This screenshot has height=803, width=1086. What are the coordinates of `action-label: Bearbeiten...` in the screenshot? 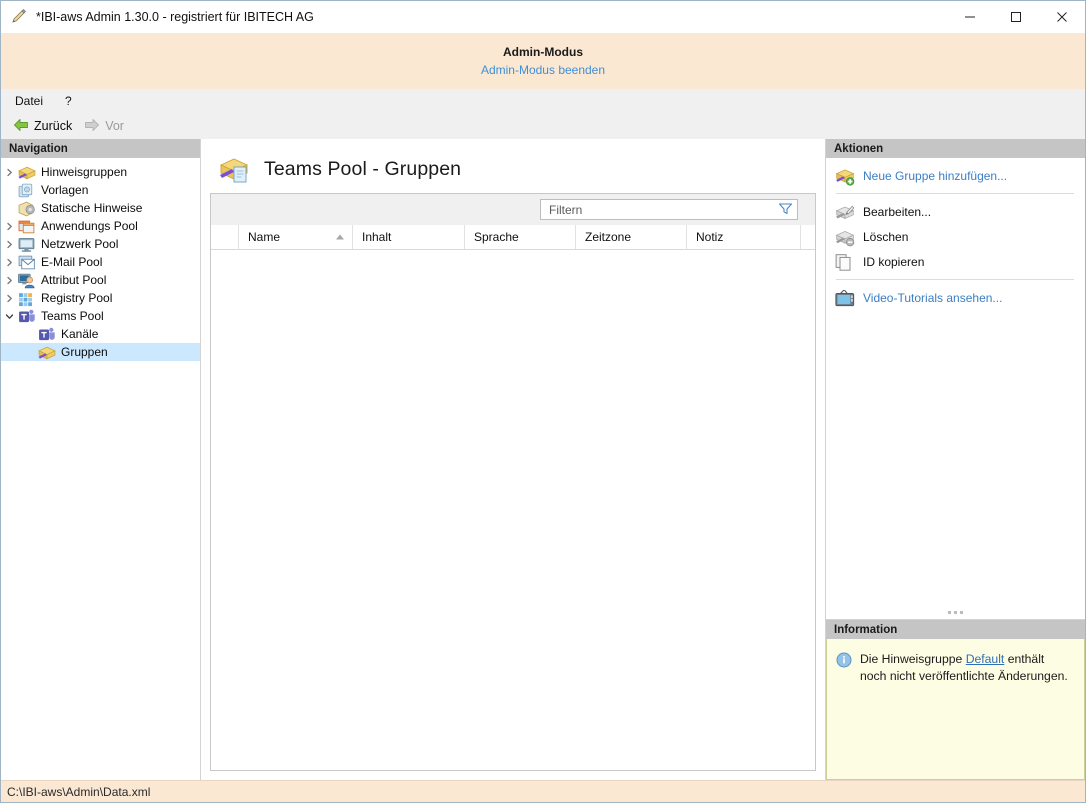 It's located at (897, 211).